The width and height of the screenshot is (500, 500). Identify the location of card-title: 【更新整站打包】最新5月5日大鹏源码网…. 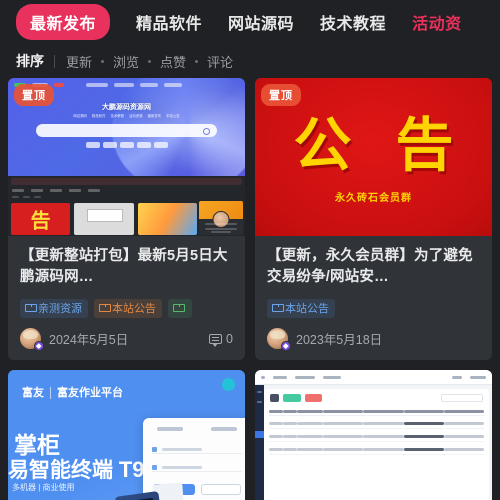
(126, 267).